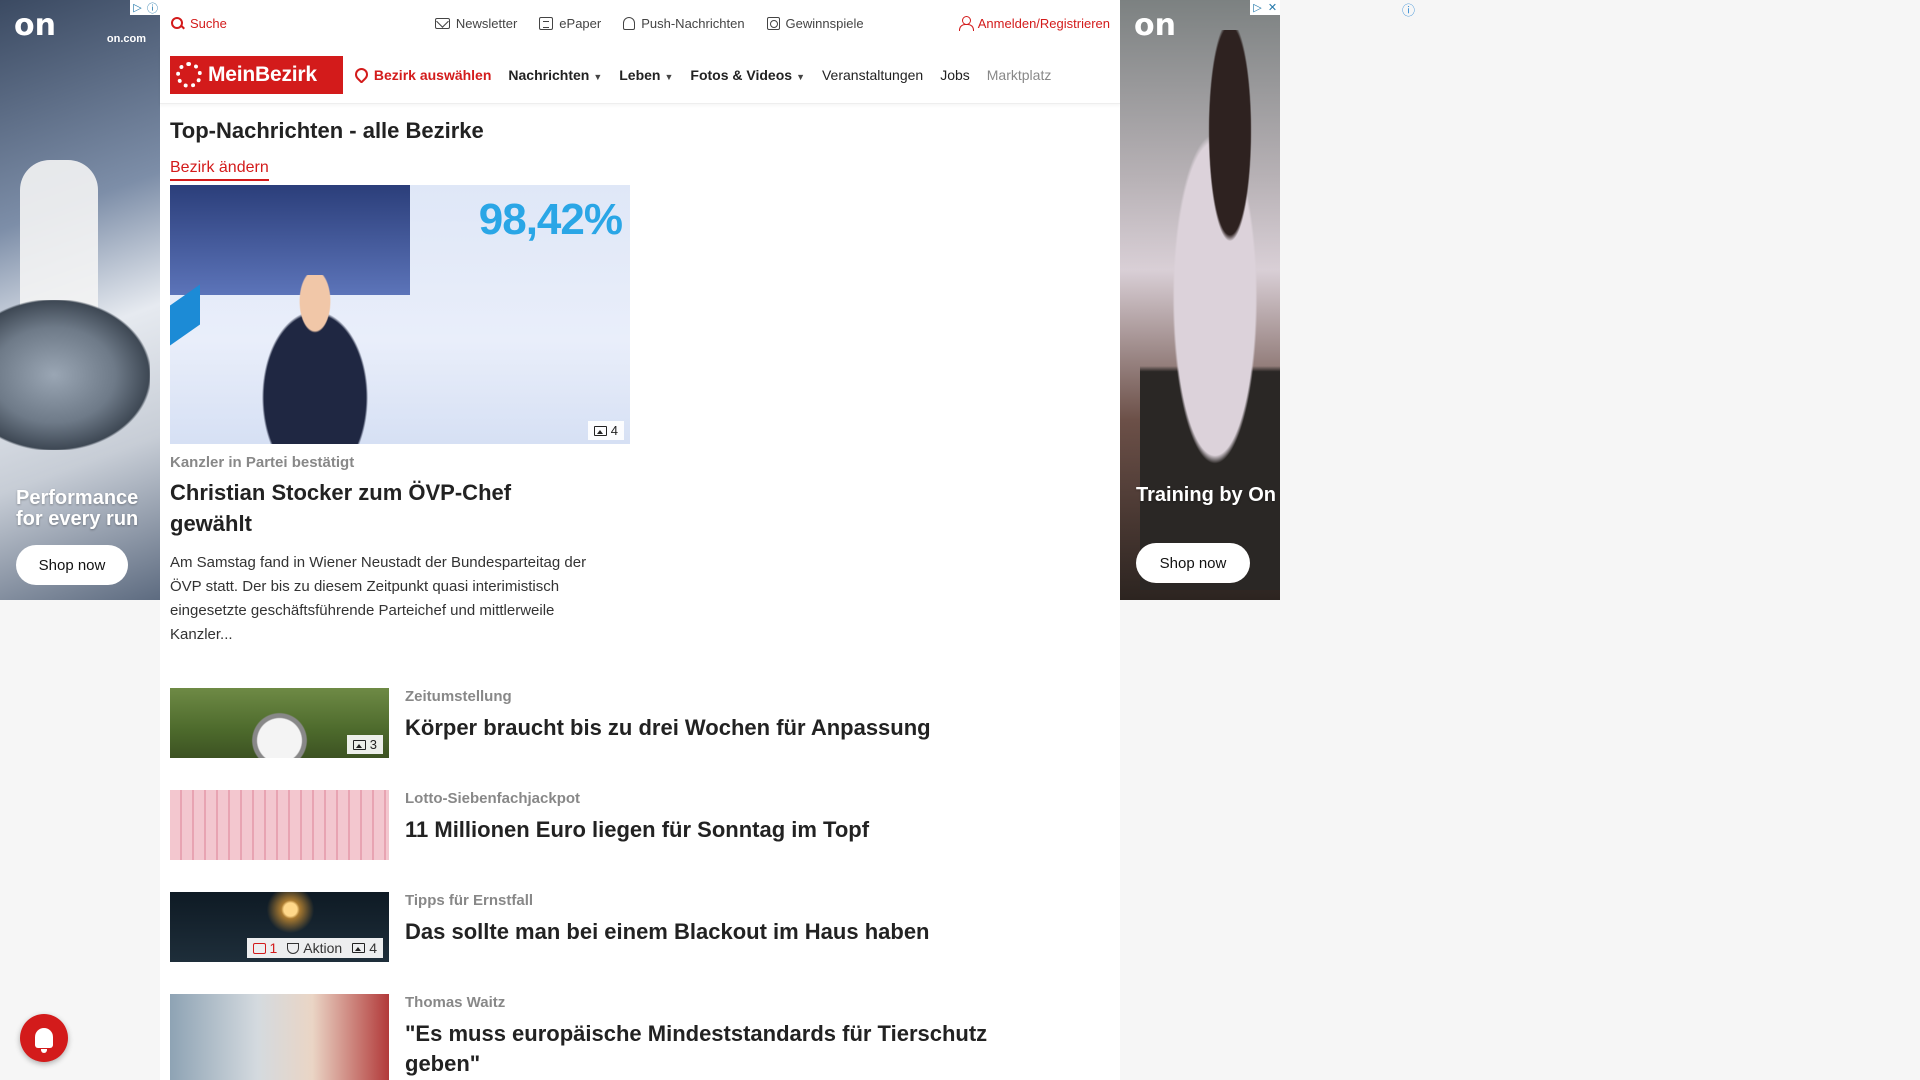 Image resolution: width=1920 pixels, height=1080 pixels. I want to click on nav-item-nachrichten: Nachrichten ▼, so click(555, 75).